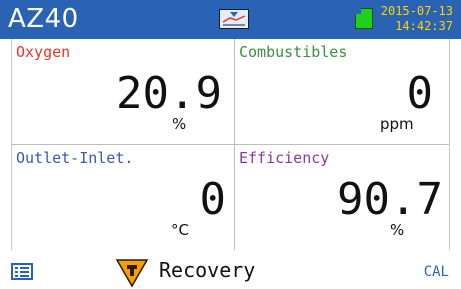 Image resolution: width=461 pixels, height=289 pixels. Describe the element at coordinates (364, 18) in the screenshot. I see `sd-card-icon` at that location.